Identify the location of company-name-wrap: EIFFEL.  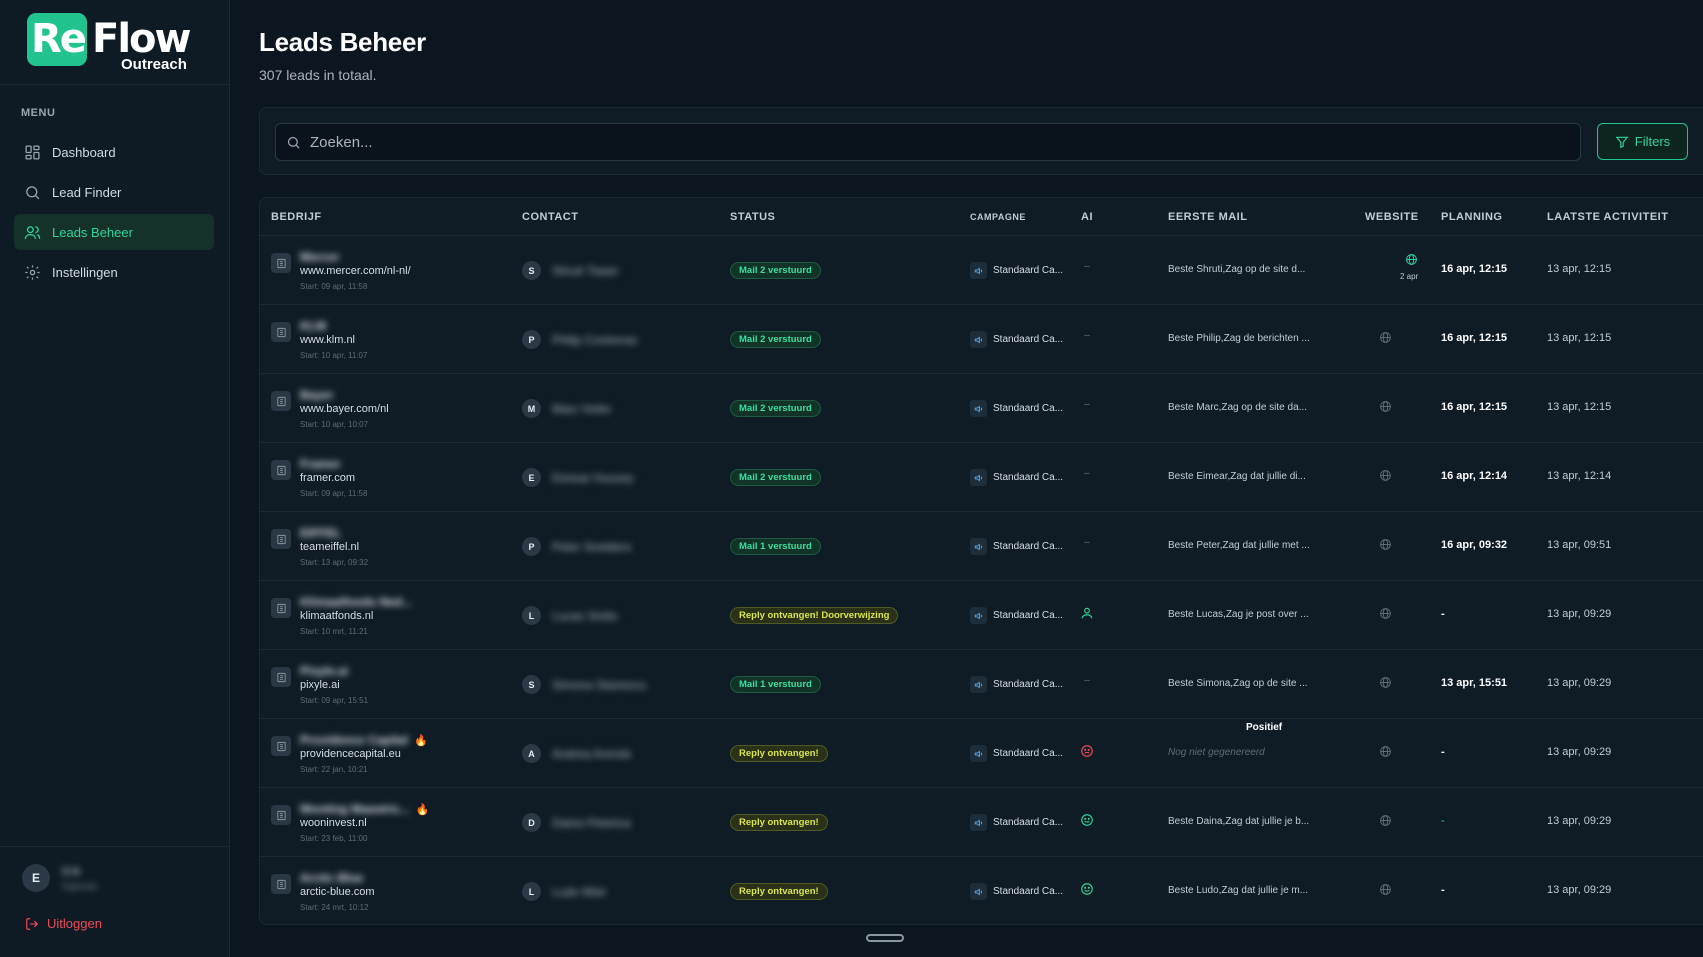
(320, 533).